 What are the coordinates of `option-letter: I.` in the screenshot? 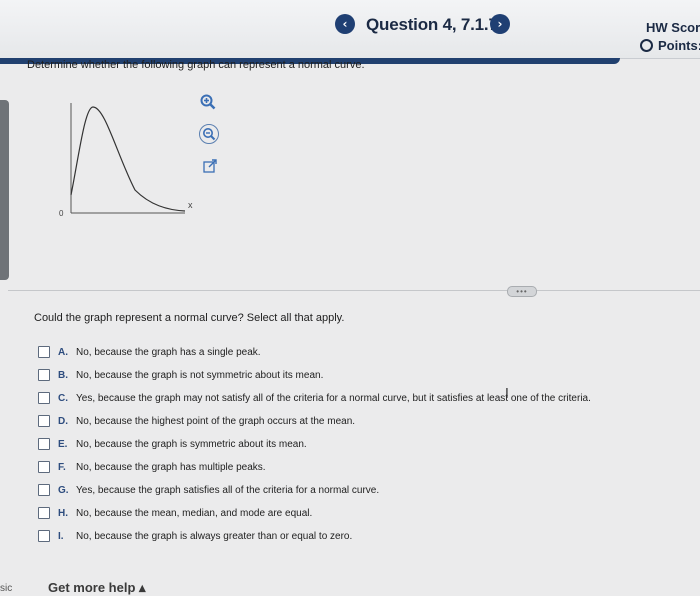 It's located at (61, 536).